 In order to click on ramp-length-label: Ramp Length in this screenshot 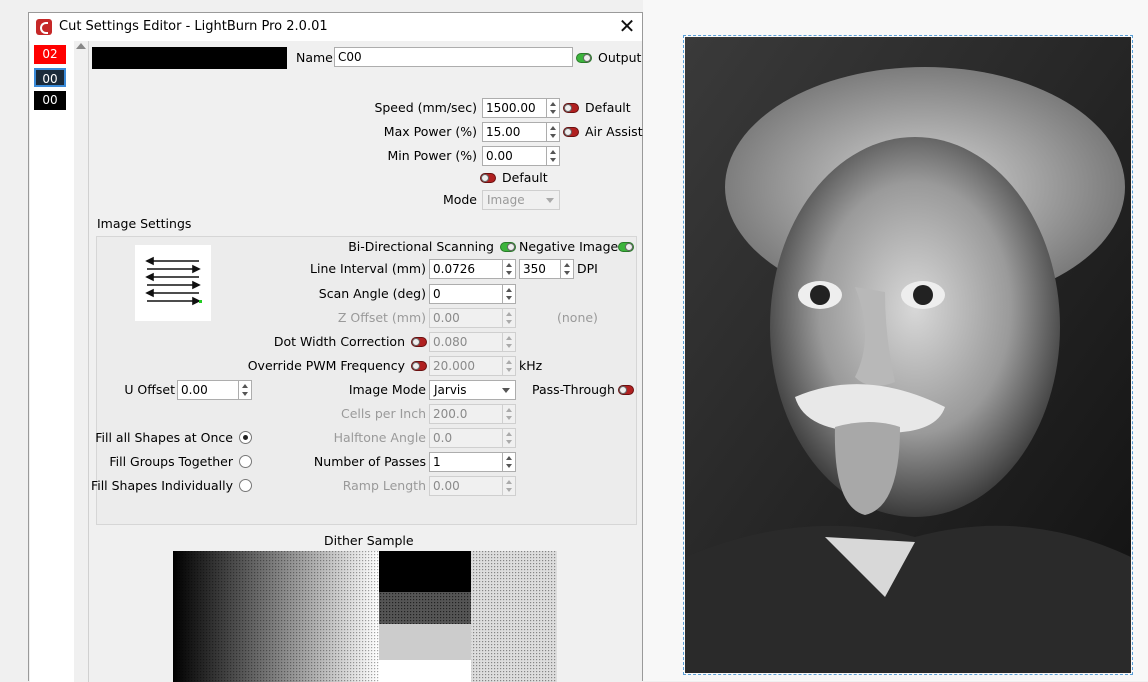, I will do `click(384, 485)`.